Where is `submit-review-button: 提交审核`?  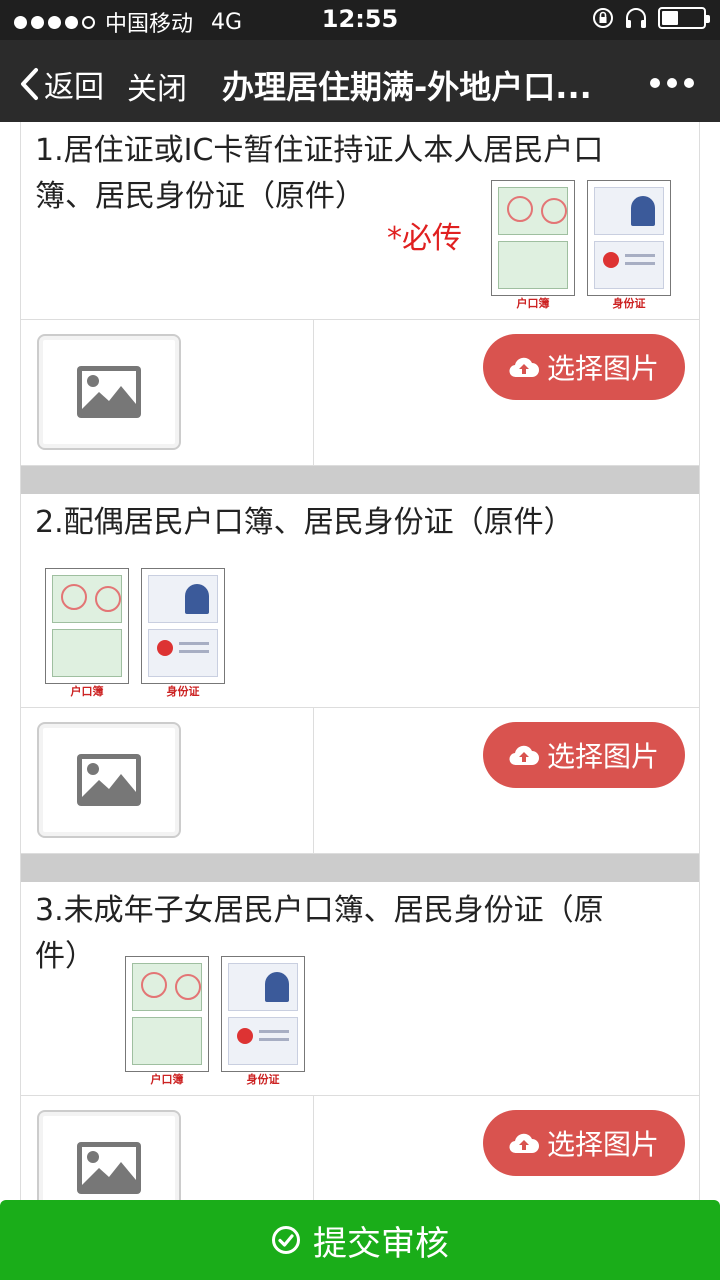 submit-review-button: 提交审核 is located at coordinates (360, 1240).